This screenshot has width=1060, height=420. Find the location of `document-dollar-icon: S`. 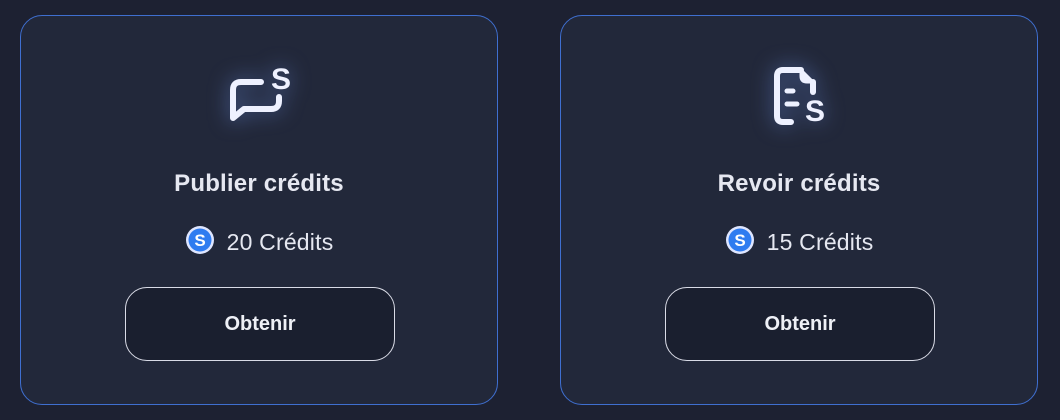

document-dollar-icon: S is located at coordinates (799, 94).